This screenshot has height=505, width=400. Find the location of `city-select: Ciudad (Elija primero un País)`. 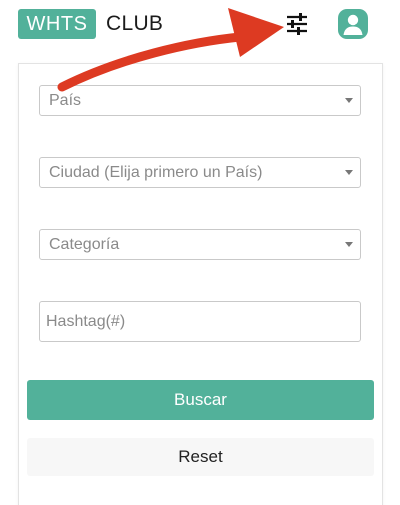

city-select: Ciudad (Elija primero un País) is located at coordinates (200, 172).